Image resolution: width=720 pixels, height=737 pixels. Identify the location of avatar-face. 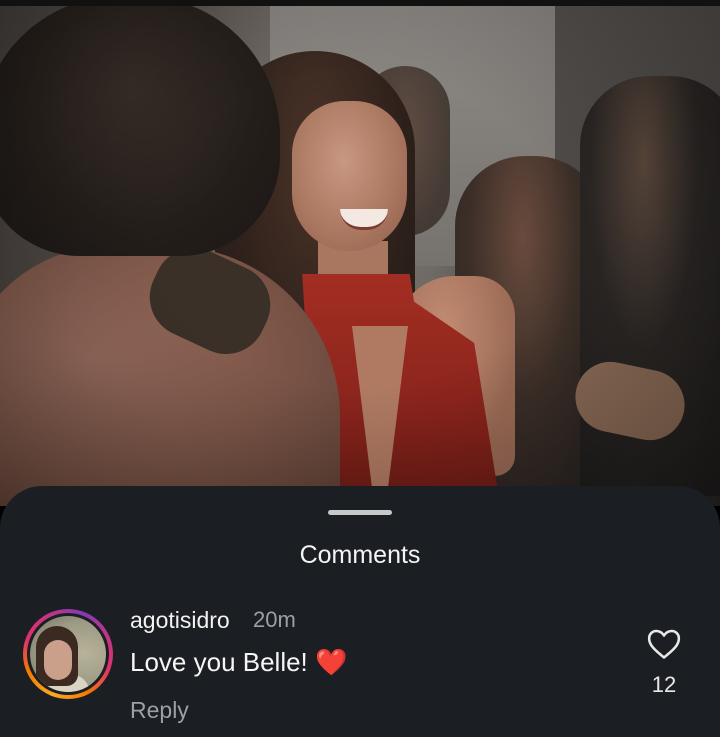
(58, 660).